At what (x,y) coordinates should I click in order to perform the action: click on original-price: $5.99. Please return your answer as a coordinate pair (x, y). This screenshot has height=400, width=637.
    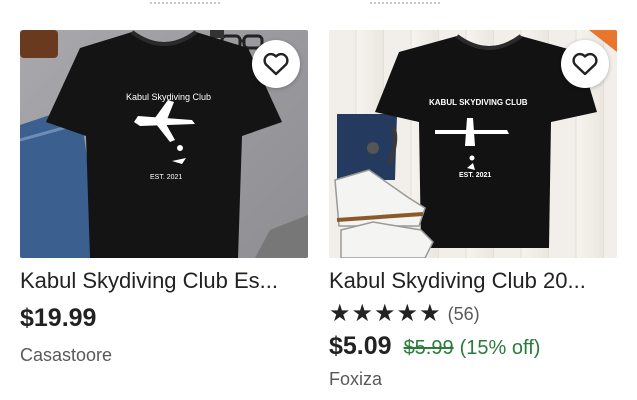
    Looking at the image, I should click on (428, 348).